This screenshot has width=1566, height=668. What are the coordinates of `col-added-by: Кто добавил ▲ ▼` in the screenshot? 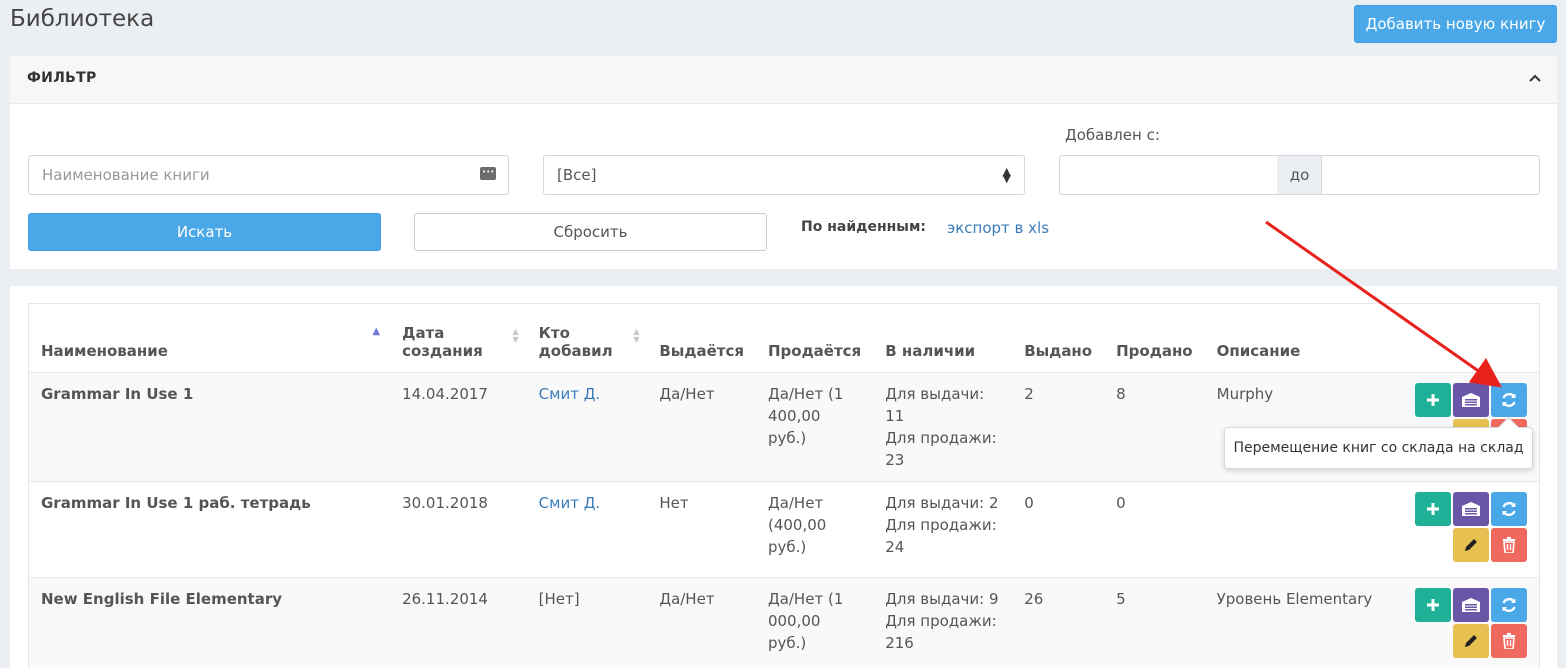 It's located at (587, 338).